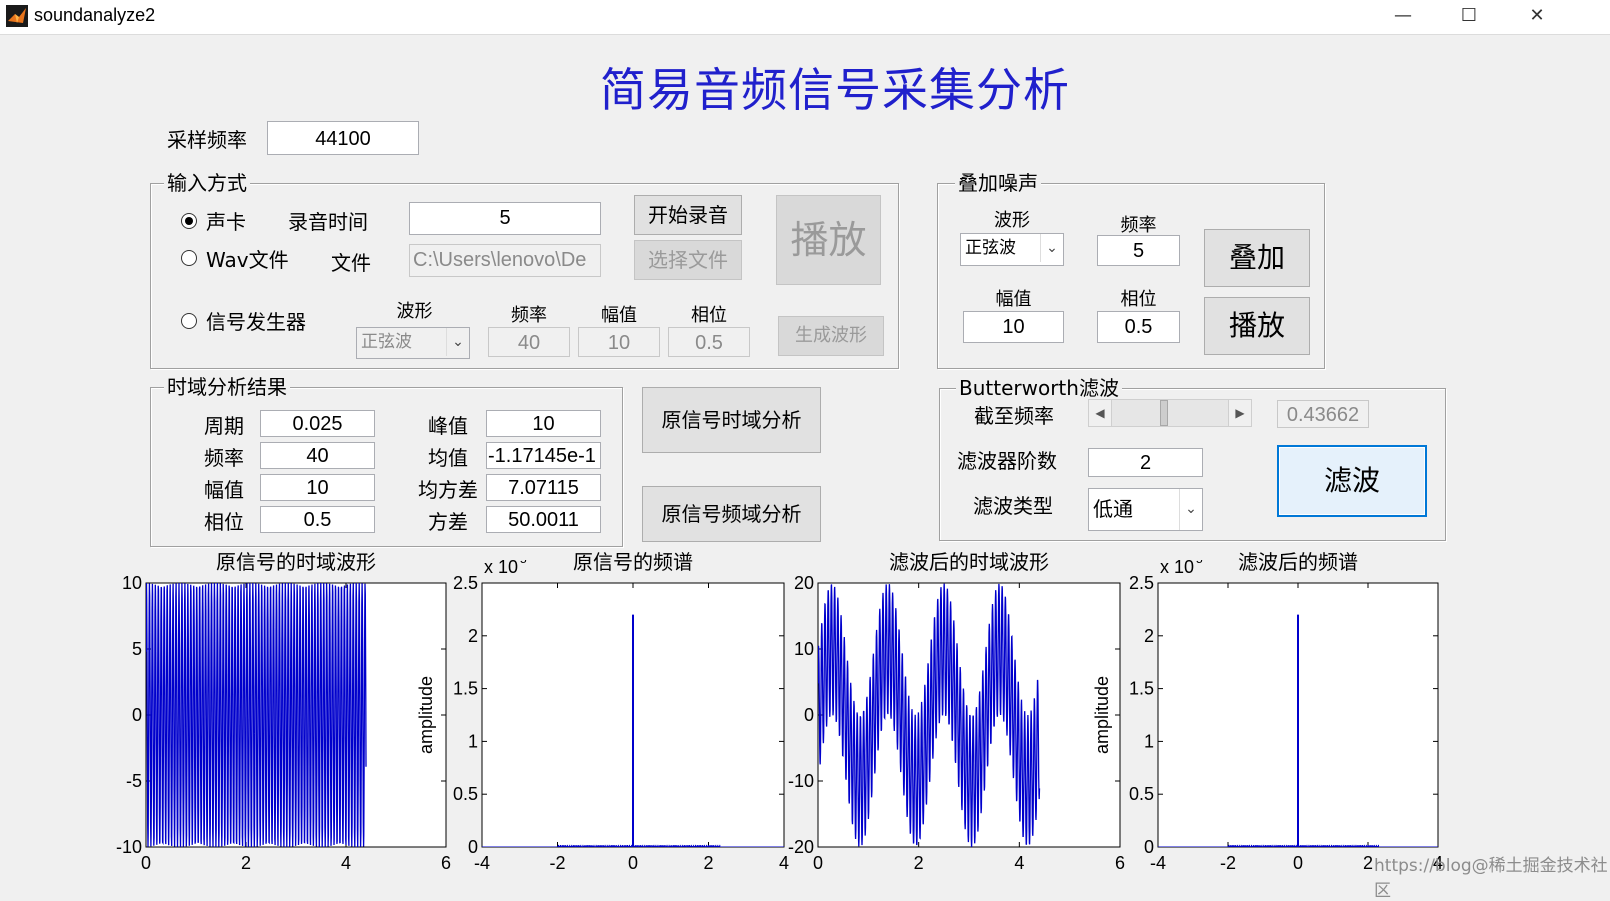 The height and width of the screenshot is (901, 1610). What do you see at coordinates (956, 723) in the screenshot?
I see `plot3-axes: 0 2 4 6 20 10 0 -10 -20` at bounding box center [956, 723].